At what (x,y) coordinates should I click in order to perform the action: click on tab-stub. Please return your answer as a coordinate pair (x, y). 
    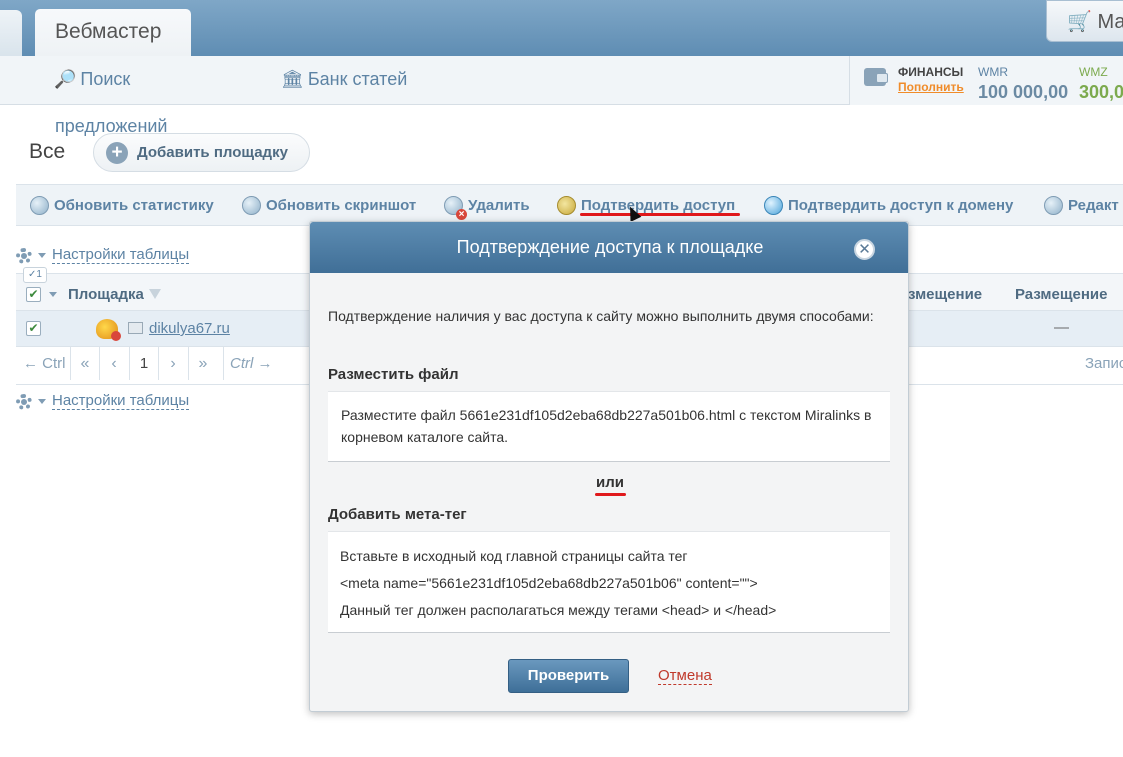
    Looking at the image, I should click on (11, 33).